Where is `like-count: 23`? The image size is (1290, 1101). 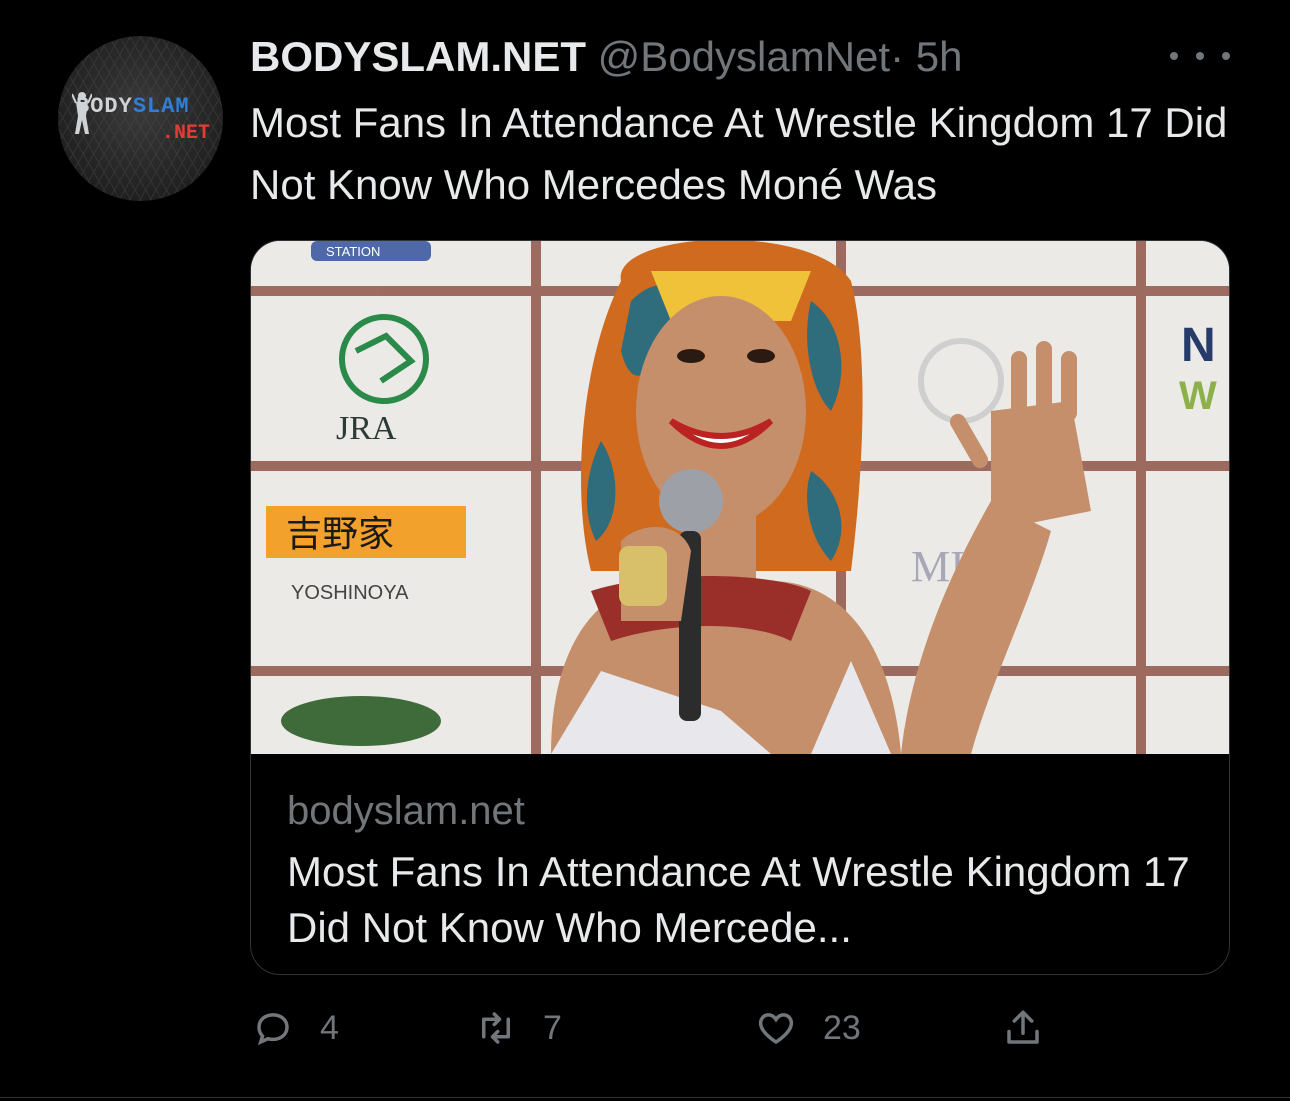 like-count: 23 is located at coordinates (842, 1027).